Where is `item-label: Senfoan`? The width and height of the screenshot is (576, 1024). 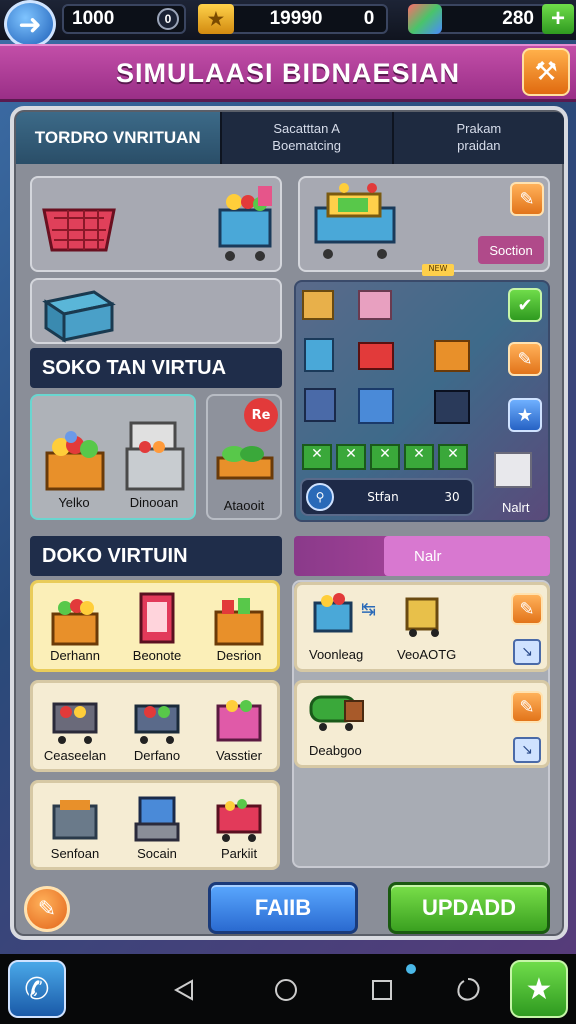
item-label: Senfoan is located at coordinates (75, 853).